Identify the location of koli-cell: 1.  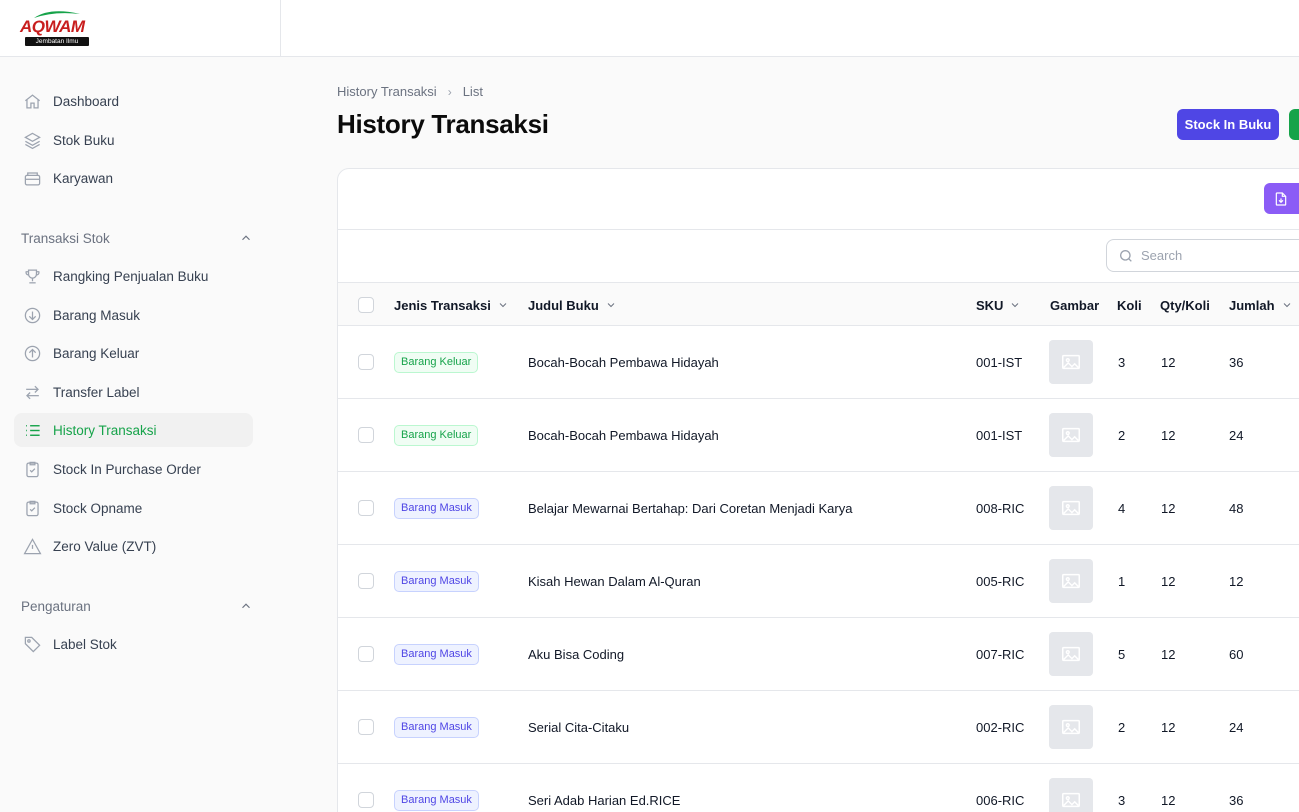
(1122, 581).